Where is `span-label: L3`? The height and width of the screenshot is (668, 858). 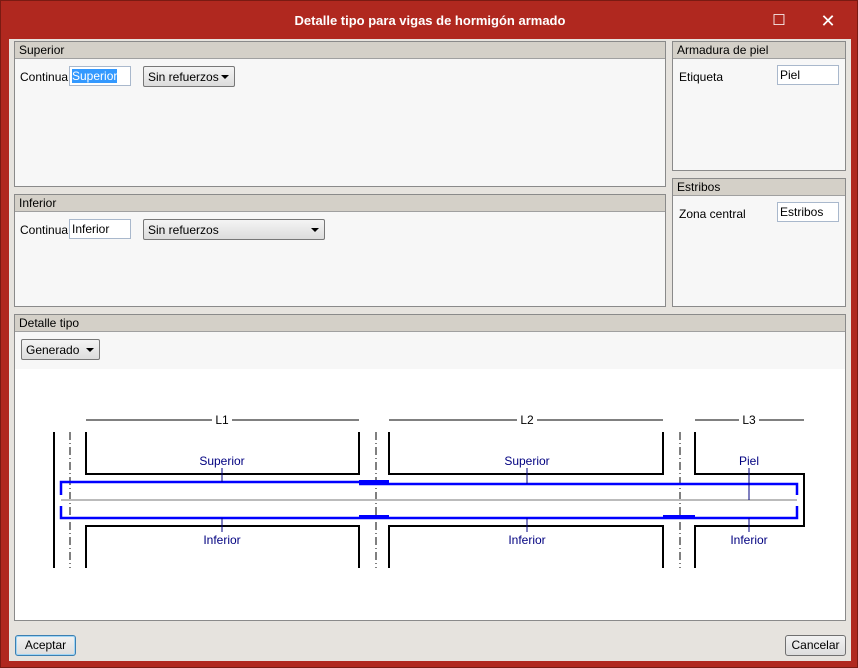 span-label: L3 is located at coordinates (749, 420).